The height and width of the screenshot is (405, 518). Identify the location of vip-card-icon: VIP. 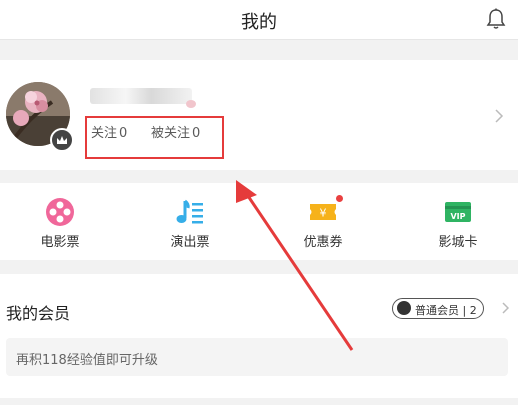
(458, 212).